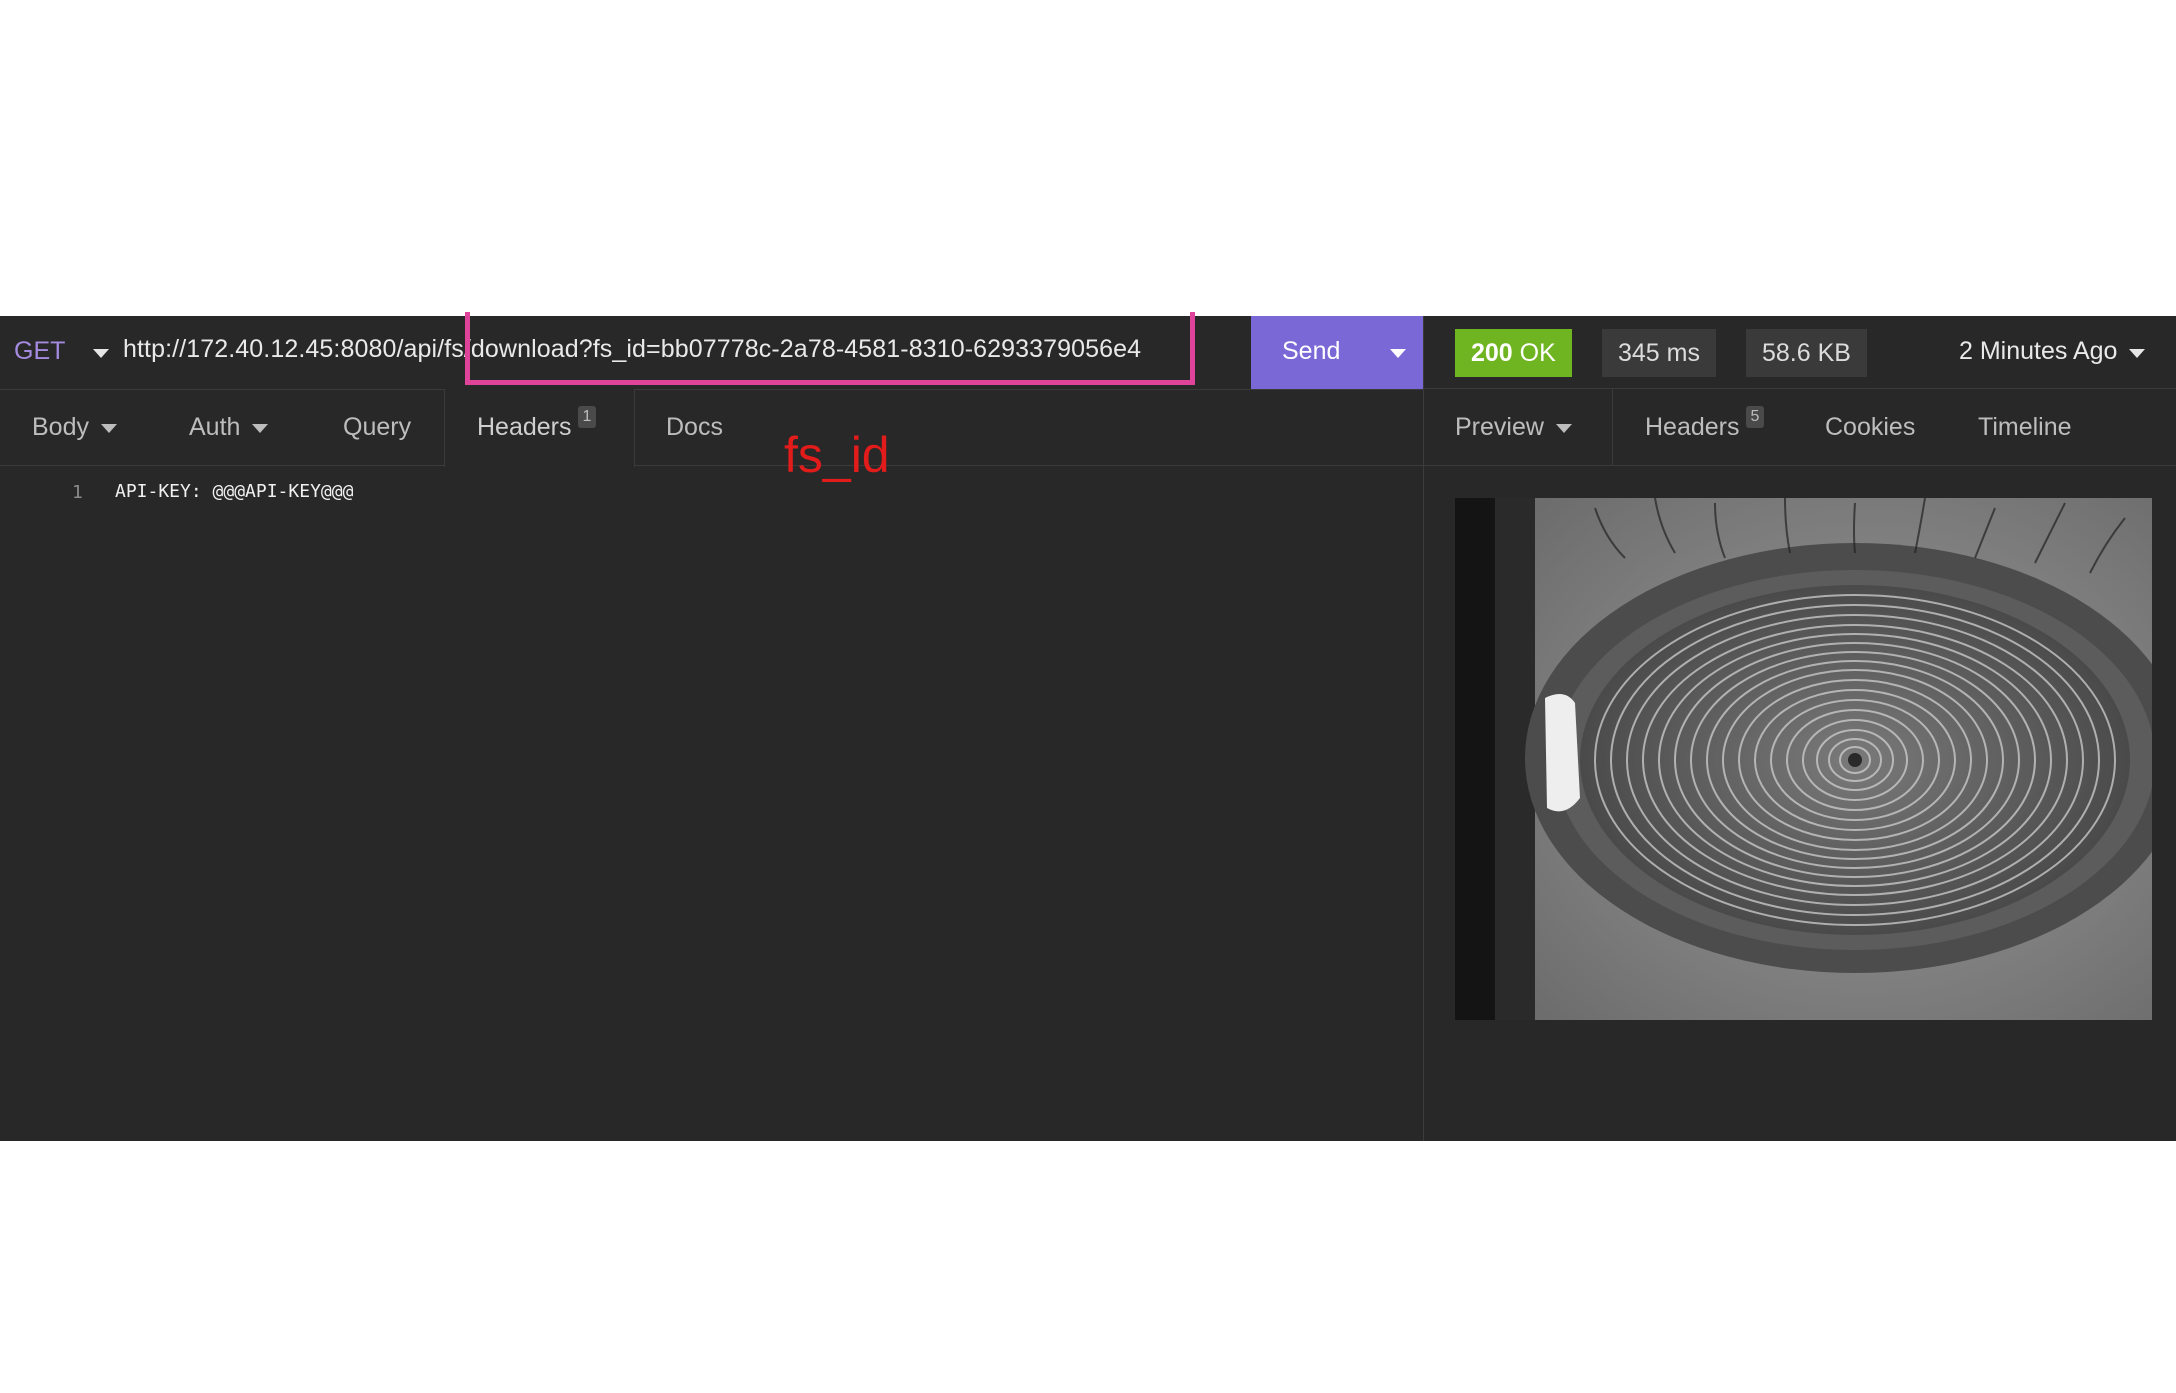 This screenshot has height=1393, width=2176. Describe the element at coordinates (1537, 353) in the screenshot. I see `status-text: OK` at that location.